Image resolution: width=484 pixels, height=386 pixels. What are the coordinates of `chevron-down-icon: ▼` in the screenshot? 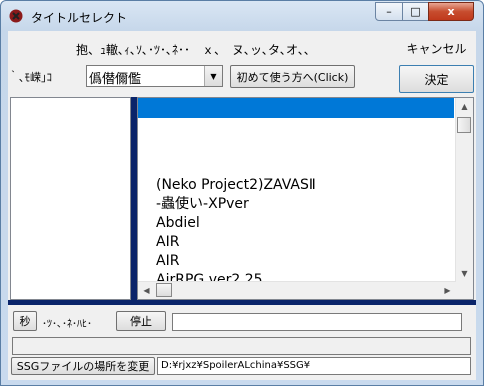 It's located at (213, 76).